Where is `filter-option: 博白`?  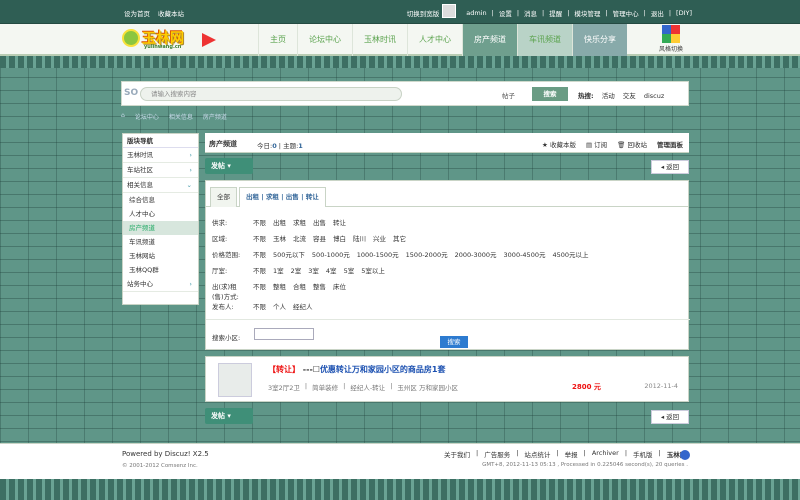 filter-option: 博白 is located at coordinates (339, 238).